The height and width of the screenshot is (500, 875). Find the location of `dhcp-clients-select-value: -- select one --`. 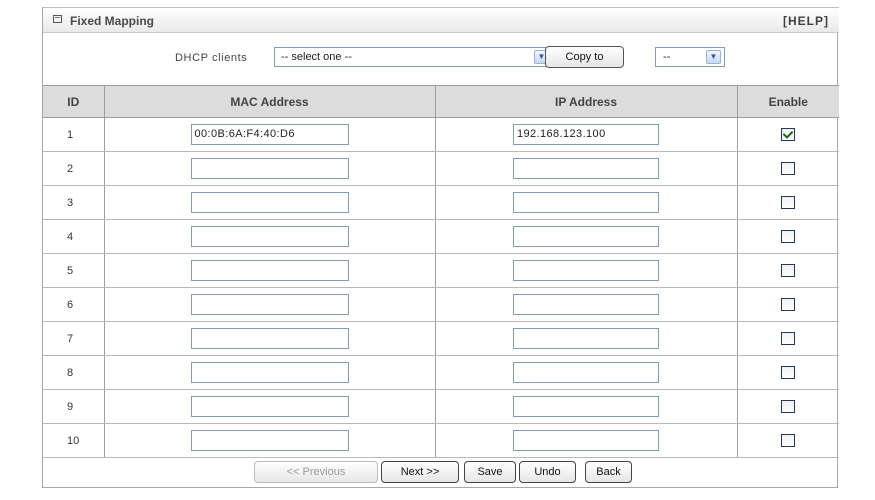

dhcp-clients-select-value: -- select one -- is located at coordinates (316, 57).